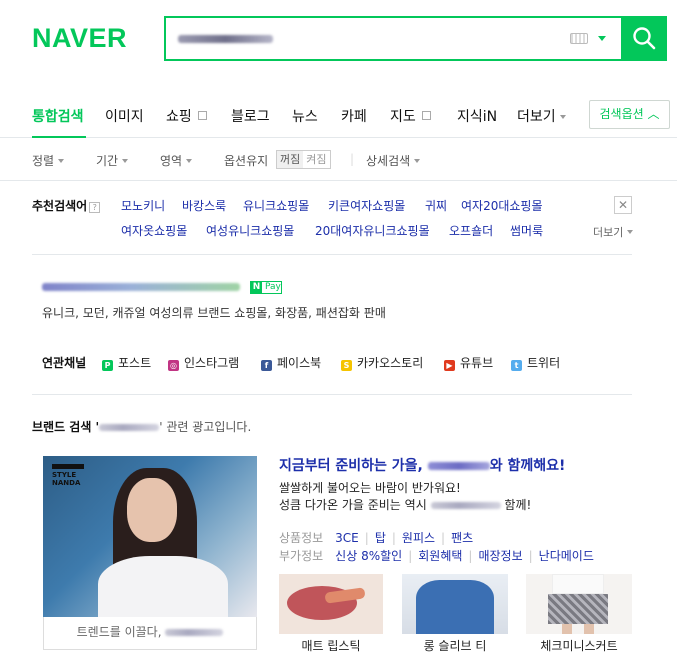 This screenshot has width=677, height=670. I want to click on related-more-button: 더보기, so click(613, 232).